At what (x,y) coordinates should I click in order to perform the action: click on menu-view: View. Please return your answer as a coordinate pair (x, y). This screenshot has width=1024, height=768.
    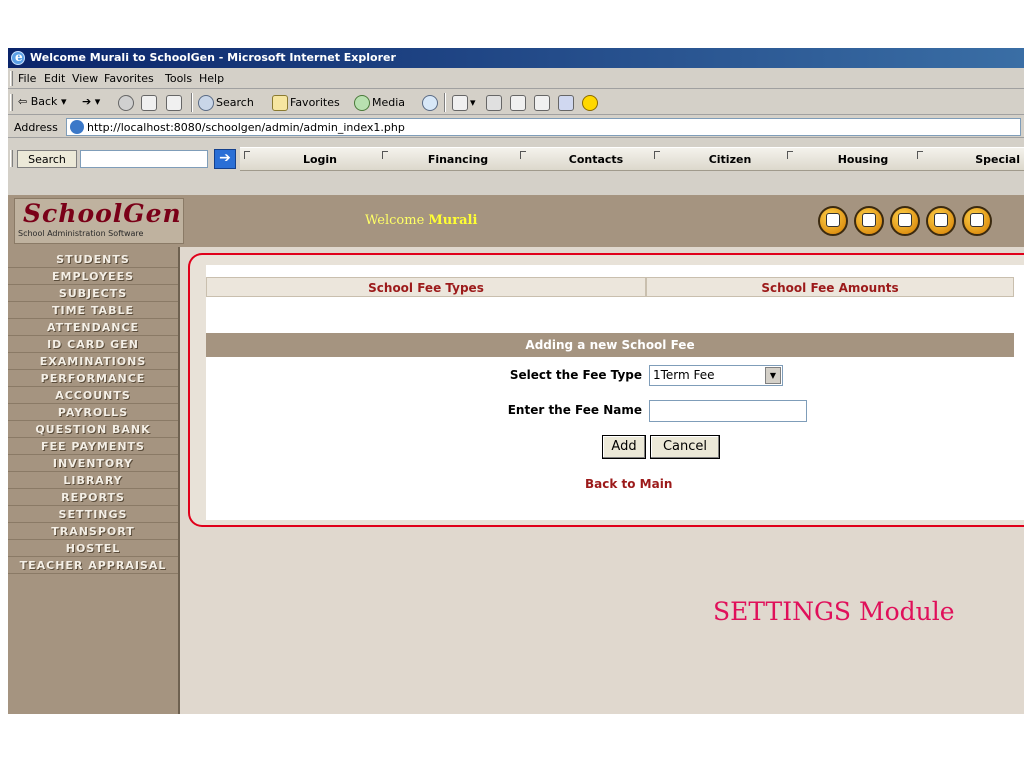
    Looking at the image, I should click on (85, 78).